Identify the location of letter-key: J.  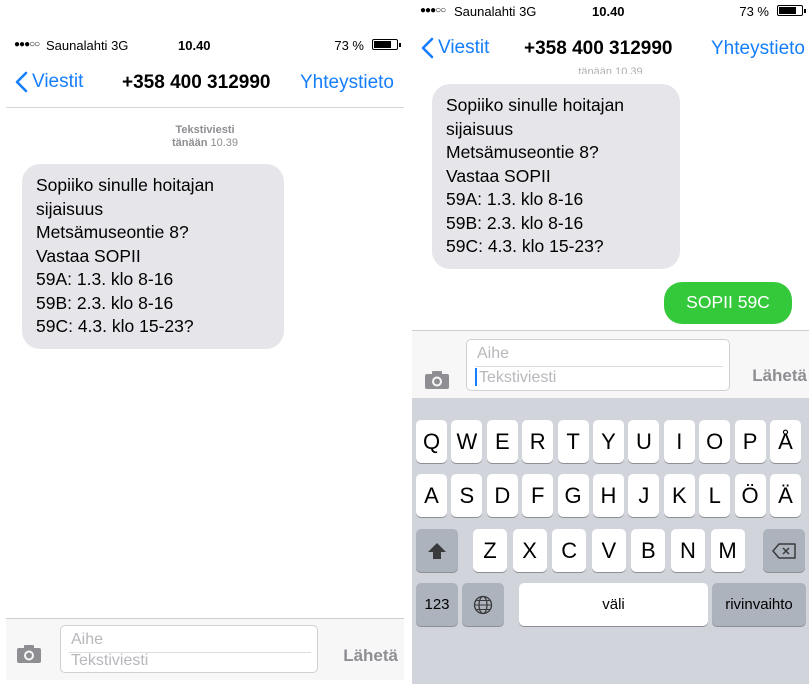
(644, 495).